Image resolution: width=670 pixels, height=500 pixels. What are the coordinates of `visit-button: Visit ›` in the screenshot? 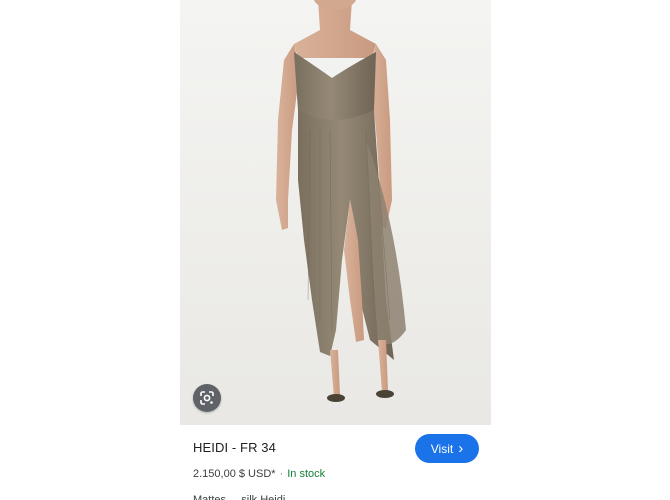 It's located at (447, 448).